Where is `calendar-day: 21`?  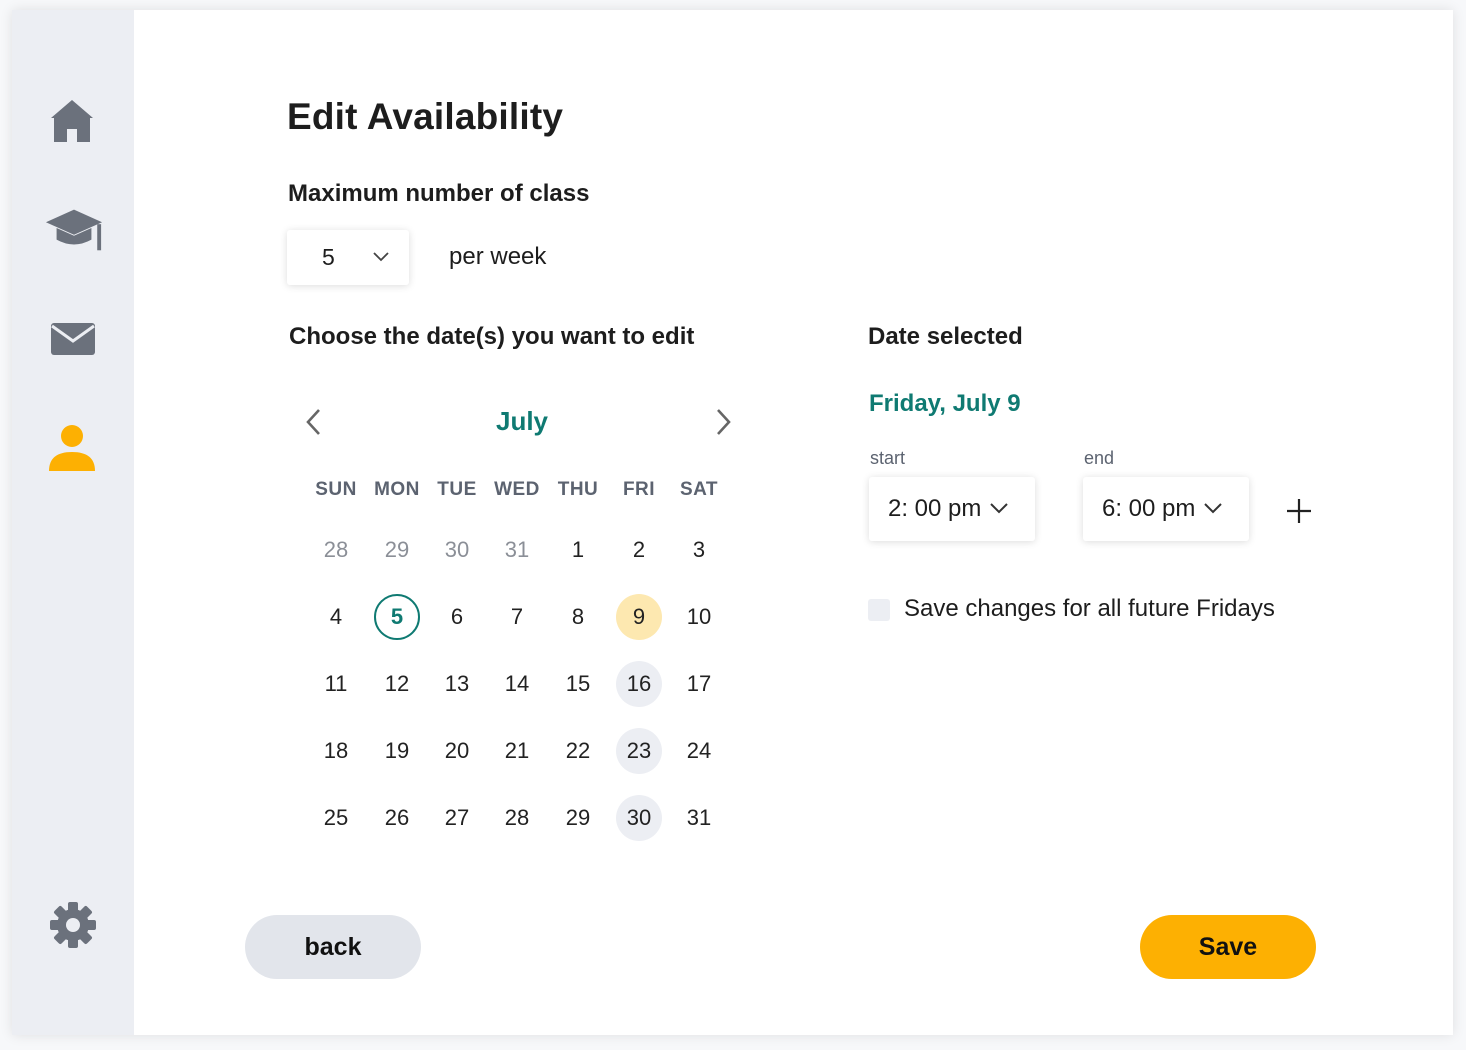 calendar-day: 21 is located at coordinates (517, 751).